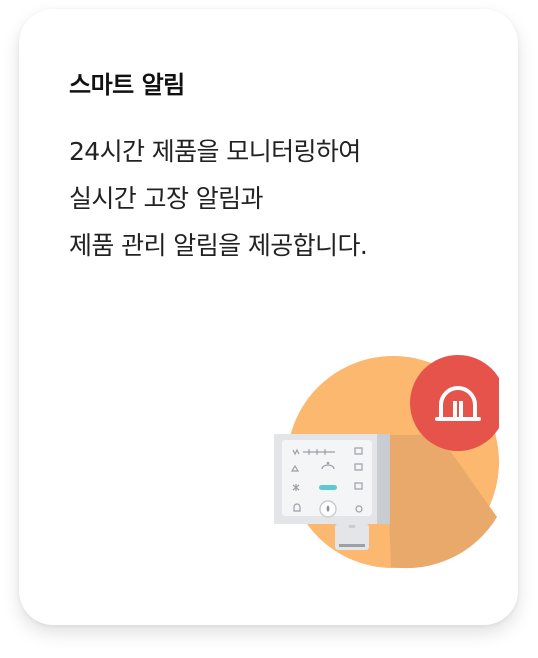  What do you see at coordinates (215, 151) in the screenshot?
I see `description-line-1: 24시간 제품을 모니터링하여` at bounding box center [215, 151].